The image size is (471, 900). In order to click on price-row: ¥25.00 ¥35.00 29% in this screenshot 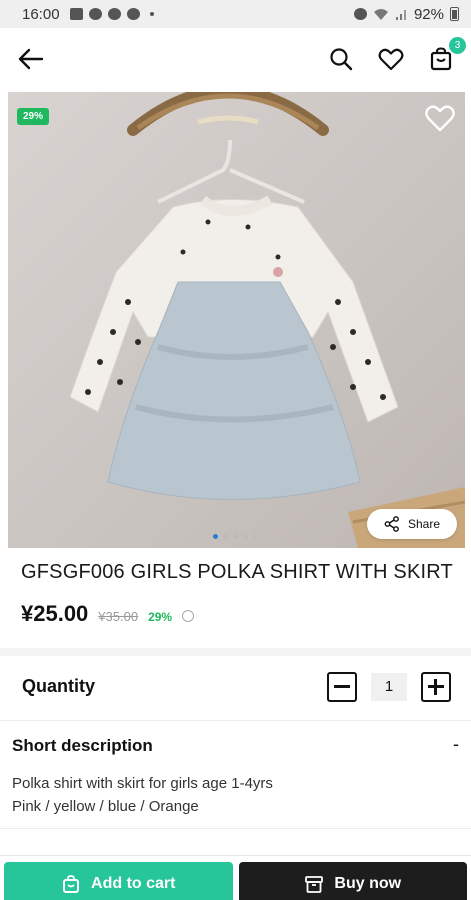, I will do `click(108, 614)`.